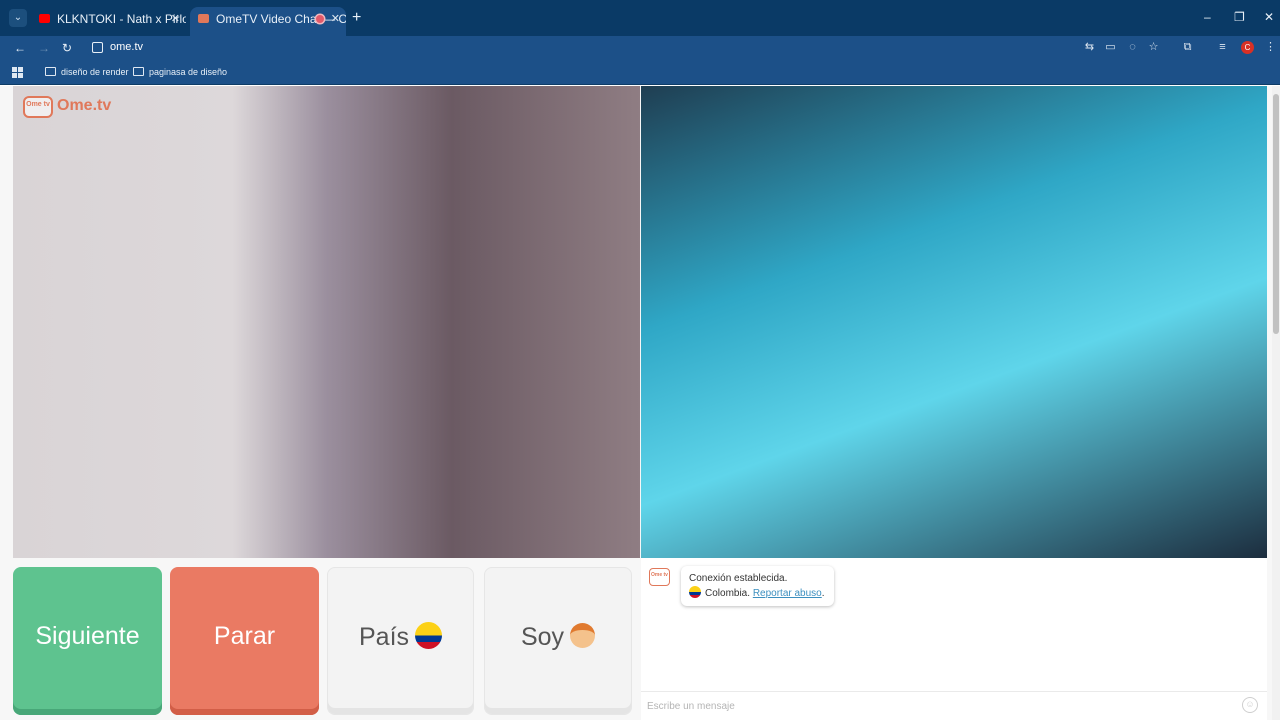  What do you see at coordinates (203, 18) in the screenshot?
I see `ometv-favicon-icon` at bounding box center [203, 18].